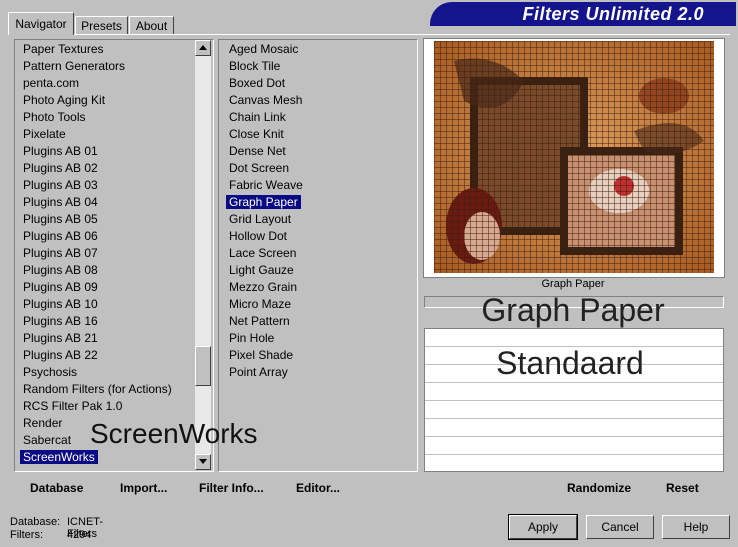  I want to click on list-item: Plugins AB 08, so click(94, 270).